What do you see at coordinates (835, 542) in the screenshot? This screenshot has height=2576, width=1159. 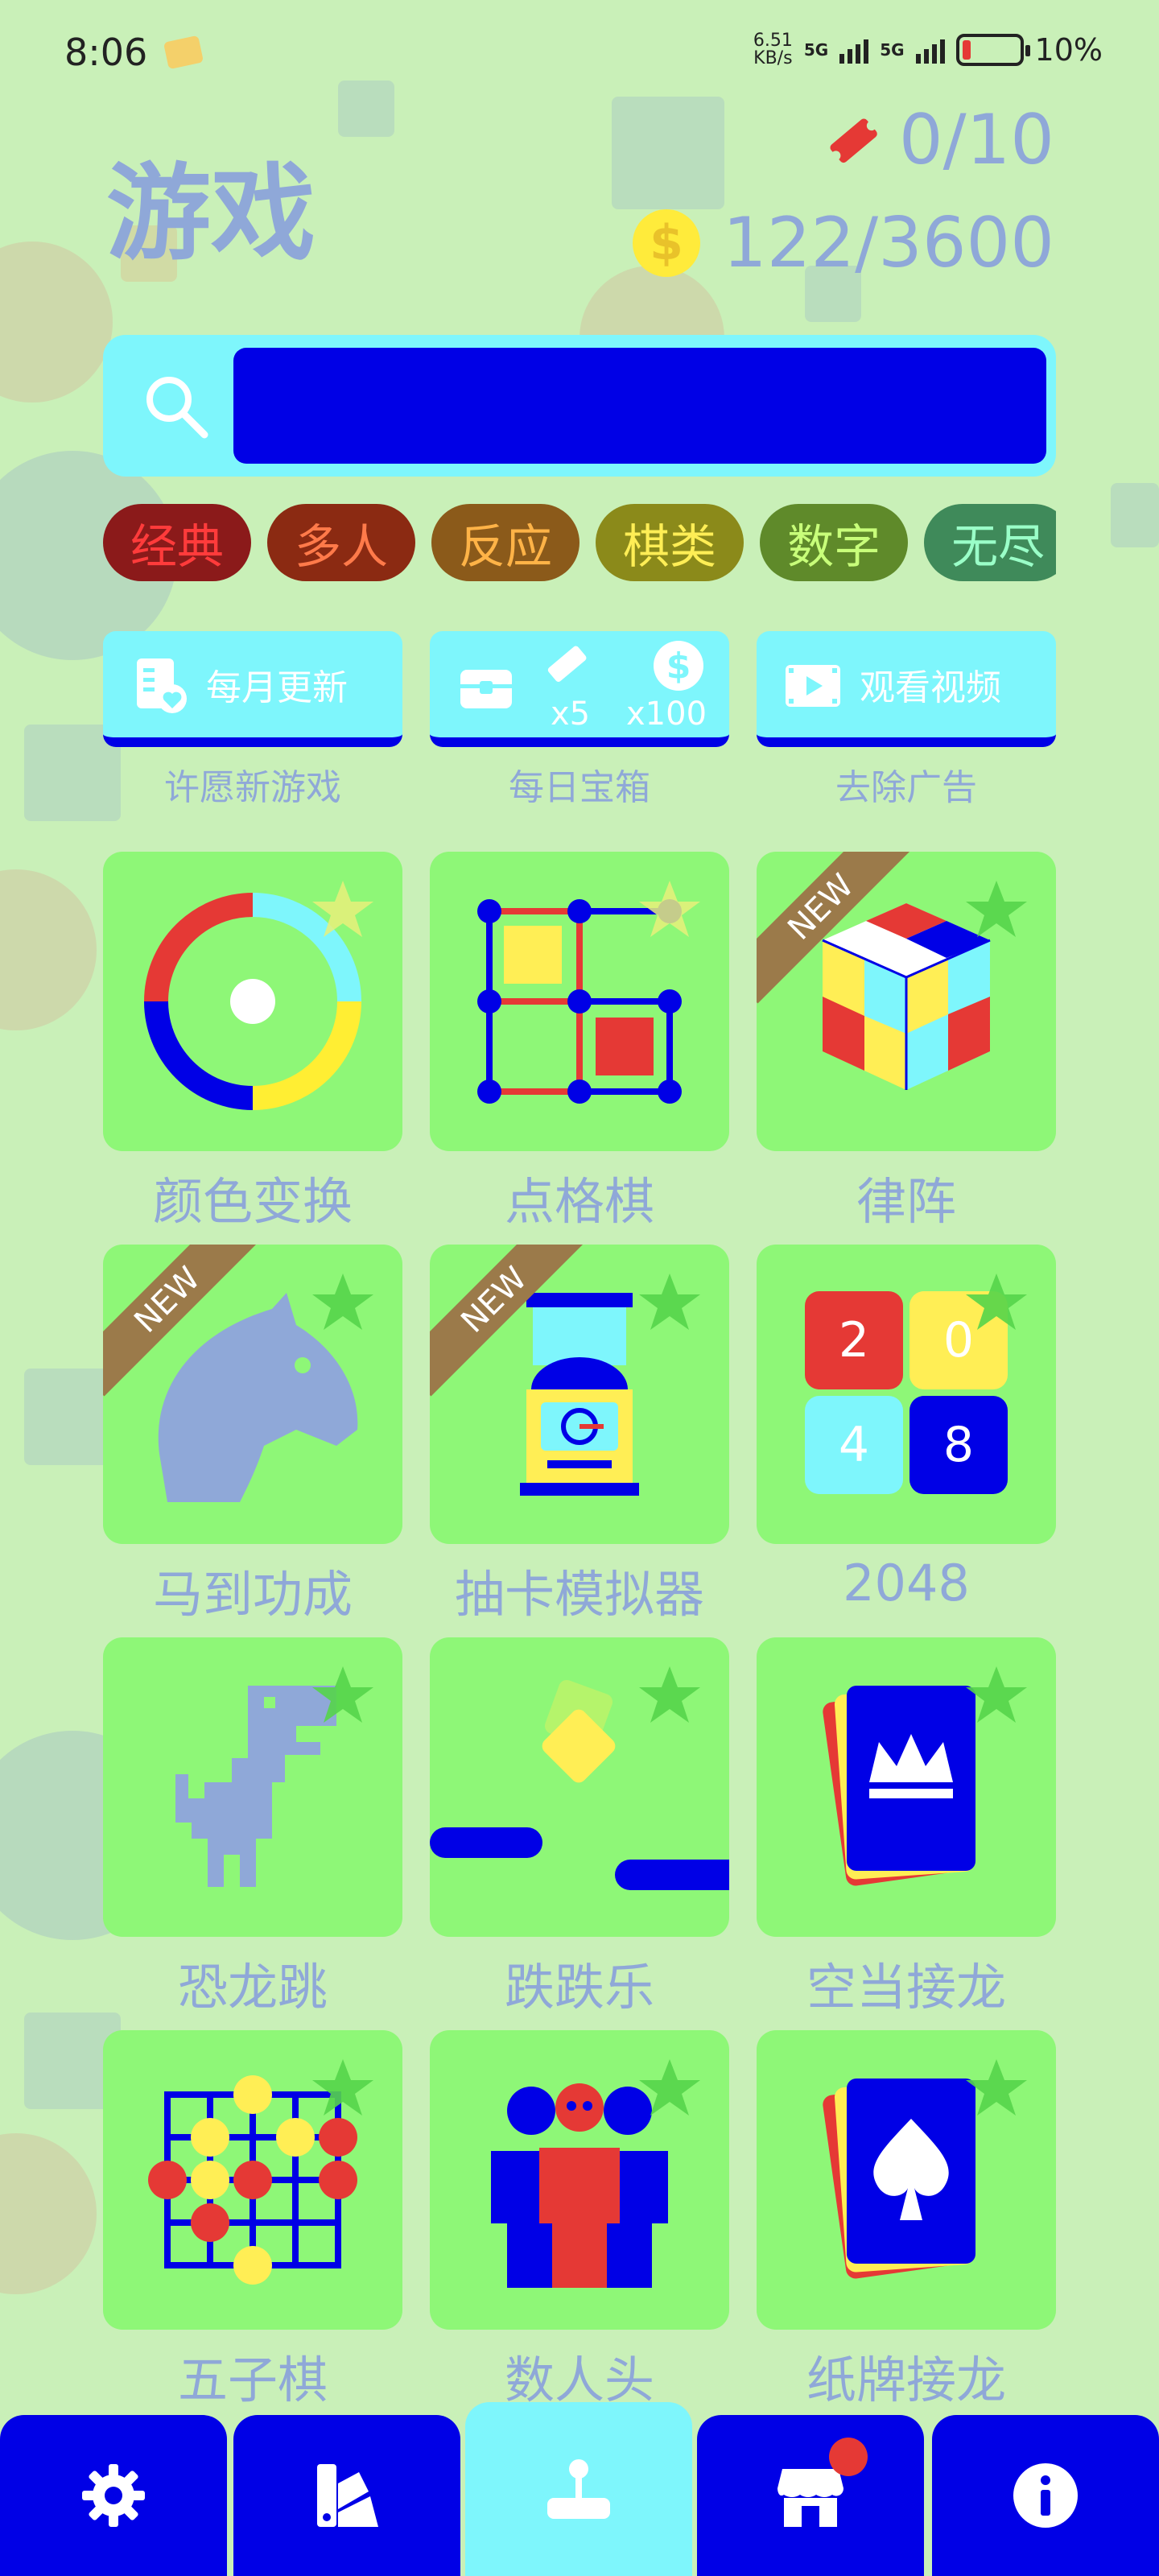 I see `category-chip: 数字` at bounding box center [835, 542].